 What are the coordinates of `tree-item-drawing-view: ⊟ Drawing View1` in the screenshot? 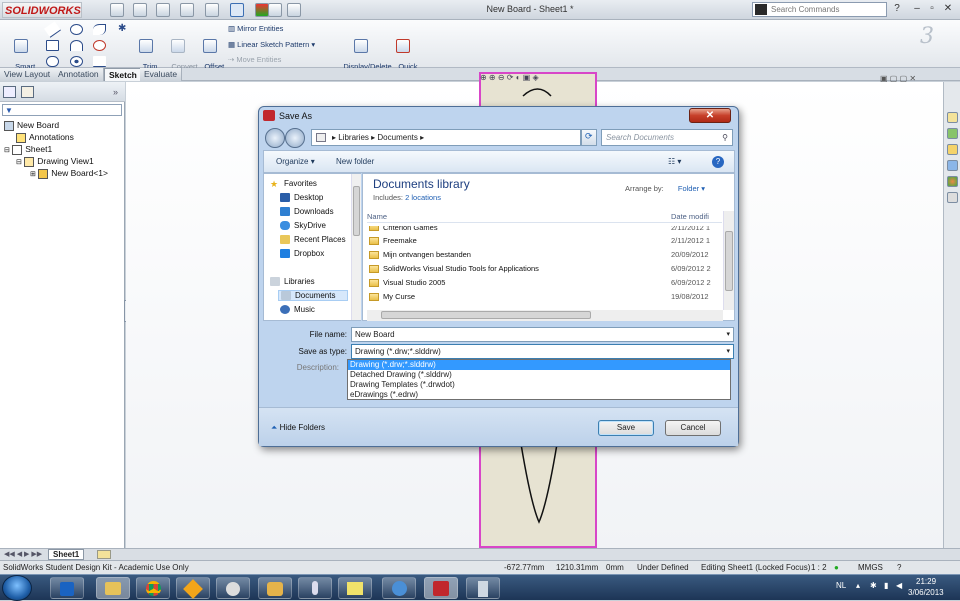 It's located at (55, 161).